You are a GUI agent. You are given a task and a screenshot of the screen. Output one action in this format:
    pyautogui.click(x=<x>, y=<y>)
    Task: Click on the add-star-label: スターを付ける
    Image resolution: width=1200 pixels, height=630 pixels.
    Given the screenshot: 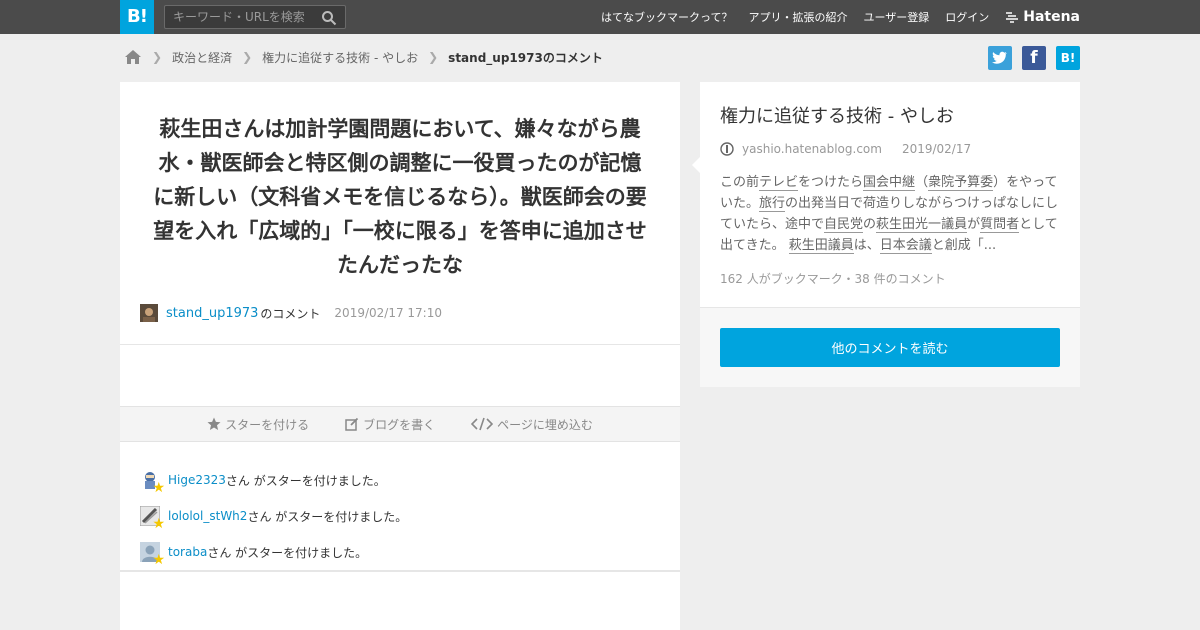 What is the action you would take?
    pyautogui.click(x=267, y=424)
    